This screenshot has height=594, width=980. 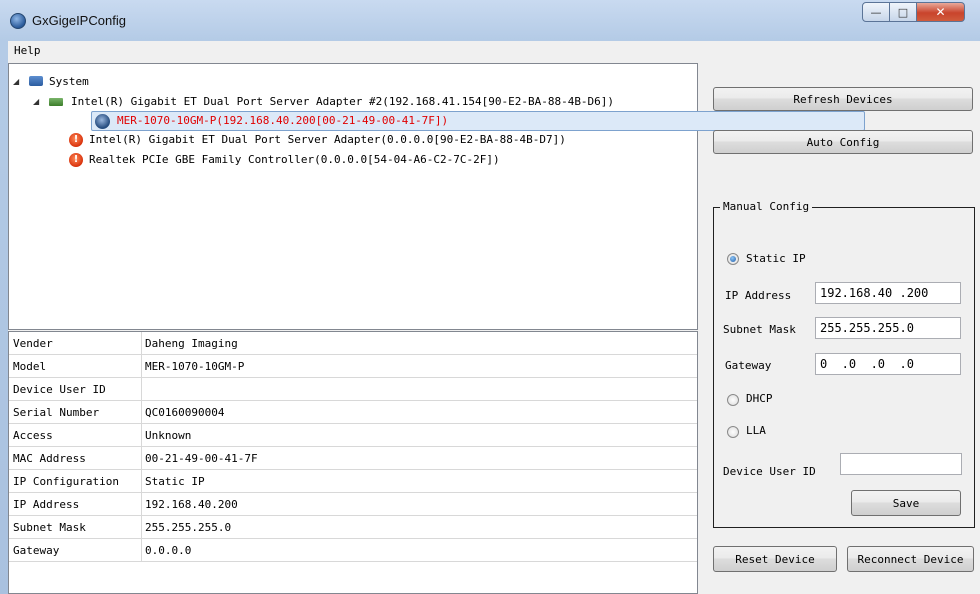 What do you see at coordinates (79, 20) in the screenshot?
I see `window-title: GxGigeIPConfig` at bounding box center [79, 20].